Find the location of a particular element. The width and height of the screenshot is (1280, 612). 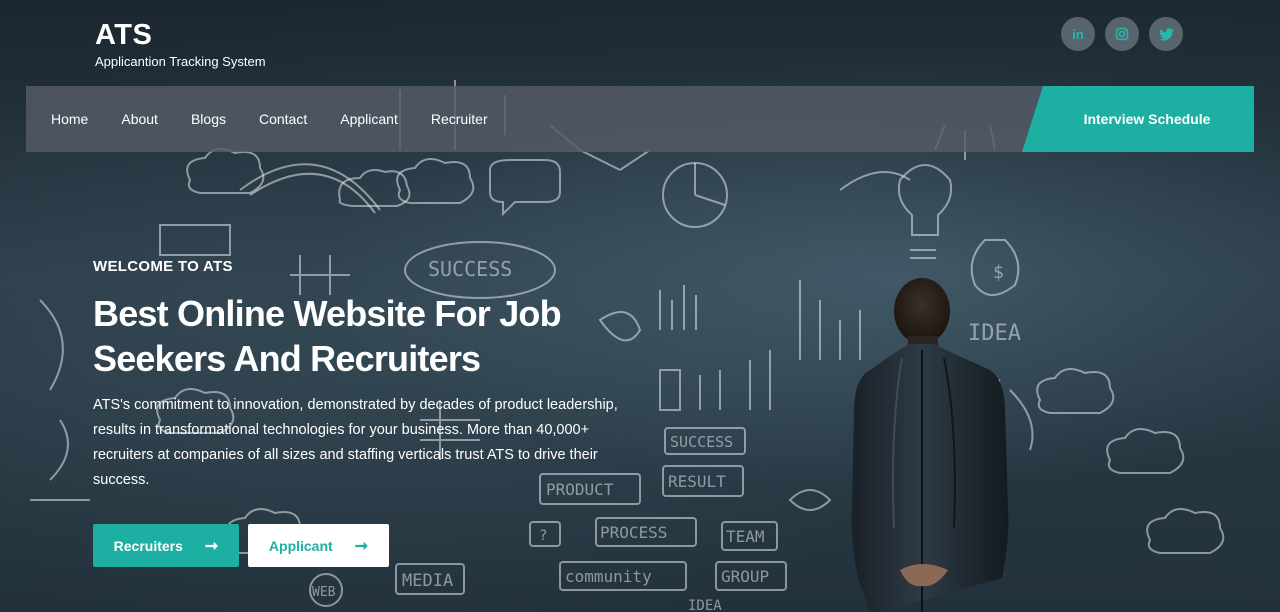

applicant-button: Applicant ➞ is located at coordinates (318, 545).